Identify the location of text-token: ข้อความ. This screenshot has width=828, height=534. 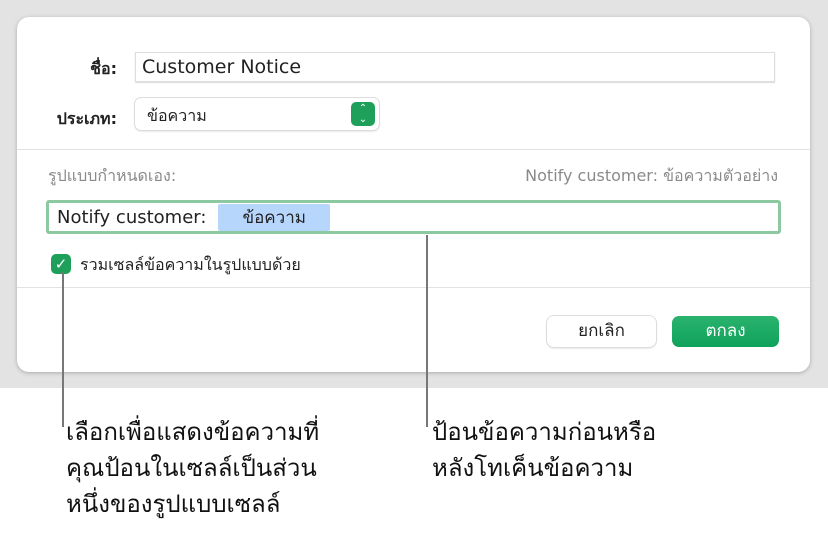
(274, 217).